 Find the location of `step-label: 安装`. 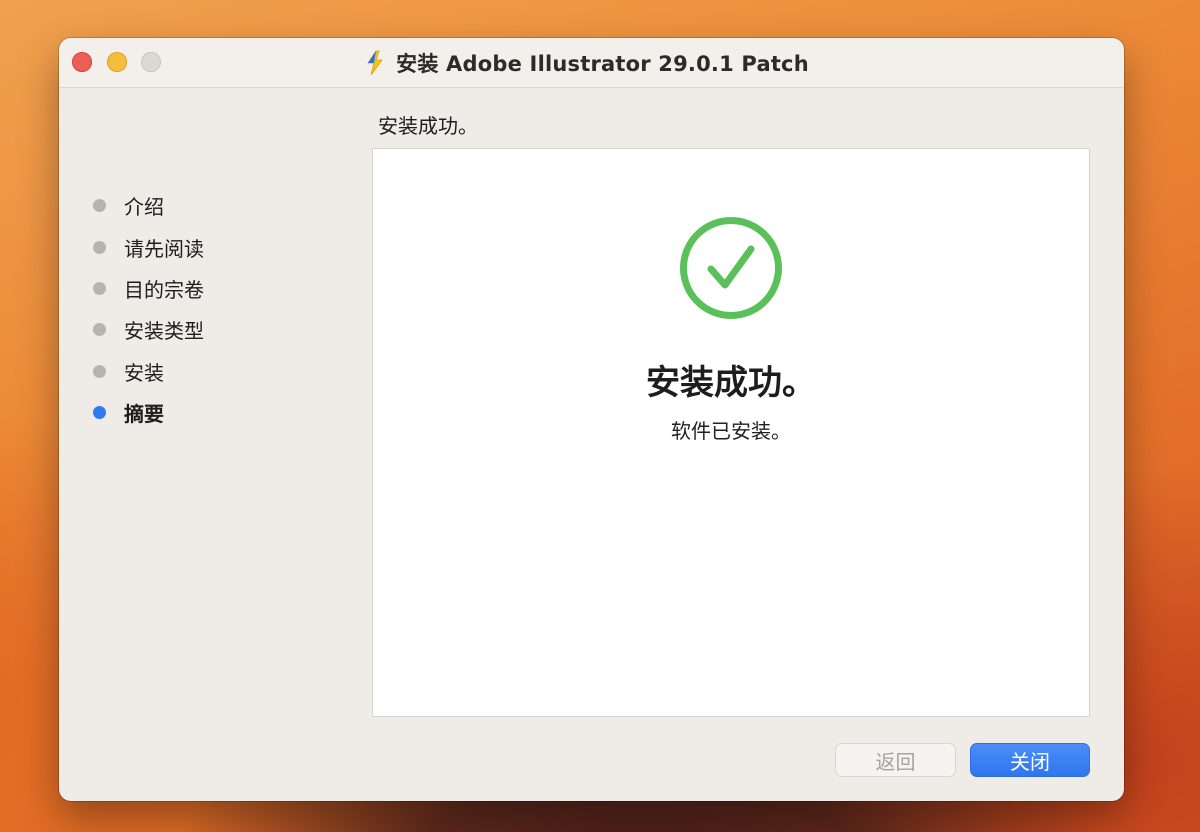

step-label: 安装 is located at coordinates (144, 372).